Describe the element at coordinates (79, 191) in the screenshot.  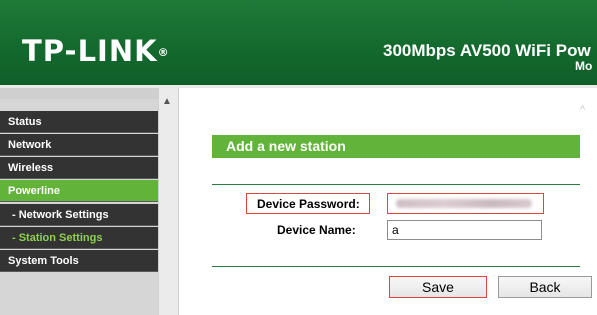
I see `sidebar-item-powerline: Powerline` at that location.